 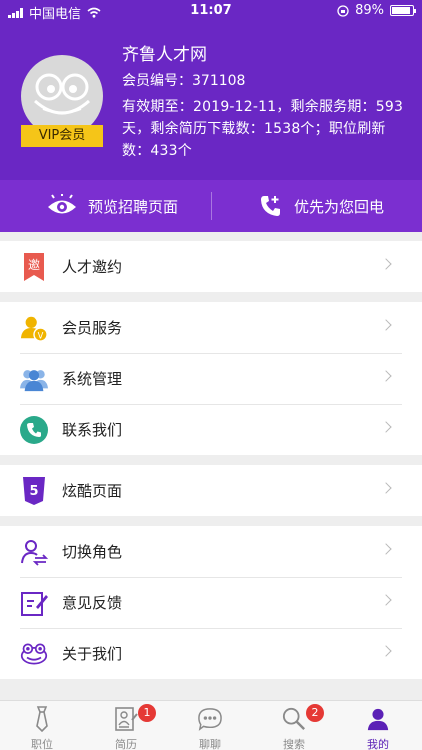 What do you see at coordinates (211, 429) in the screenshot?
I see `menu-item-contact-us: 联系我们` at bounding box center [211, 429].